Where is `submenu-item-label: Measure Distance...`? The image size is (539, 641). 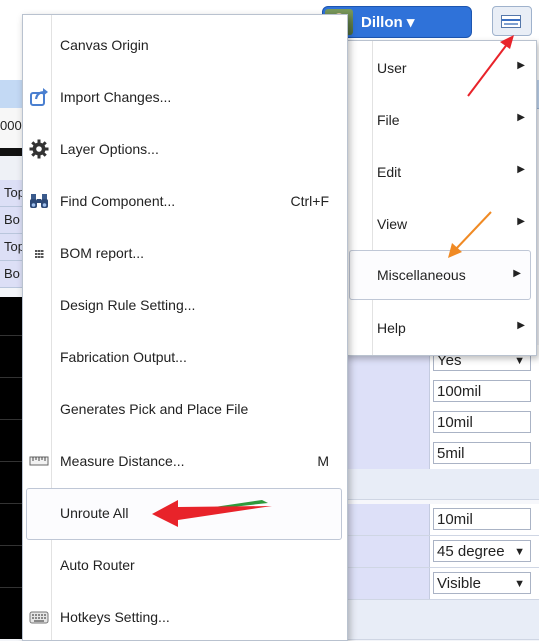
submenu-item-label: Measure Distance... is located at coordinates (122, 461).